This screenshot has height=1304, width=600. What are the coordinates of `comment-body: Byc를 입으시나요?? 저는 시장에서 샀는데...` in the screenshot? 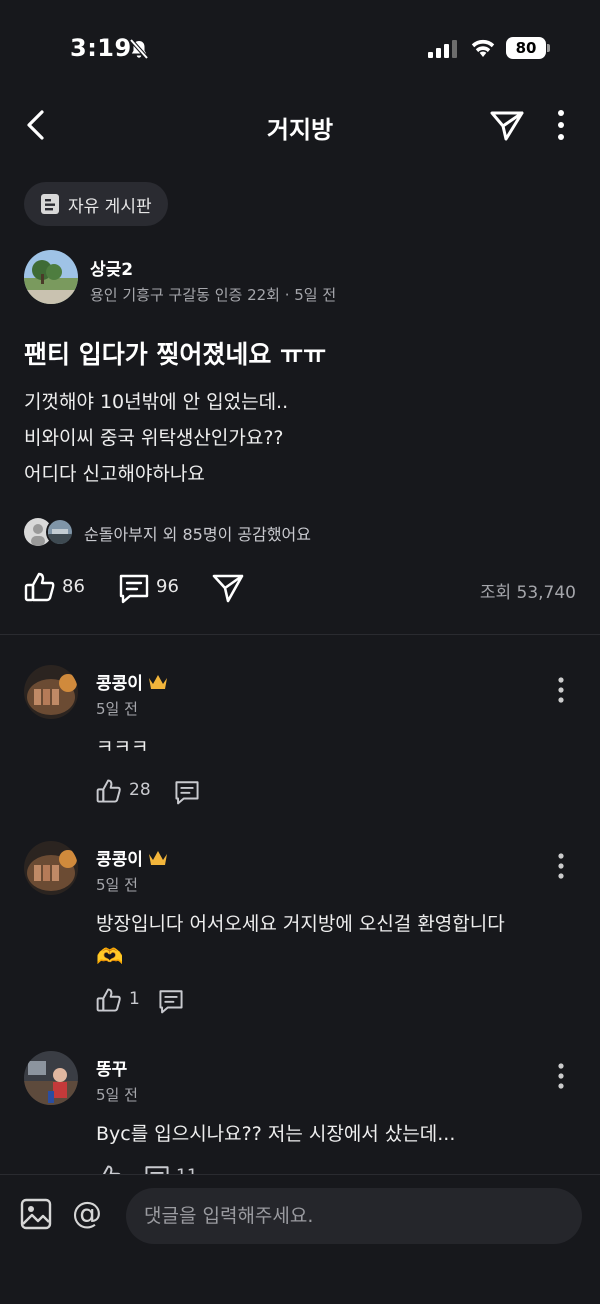 It's located at (276, 1134).